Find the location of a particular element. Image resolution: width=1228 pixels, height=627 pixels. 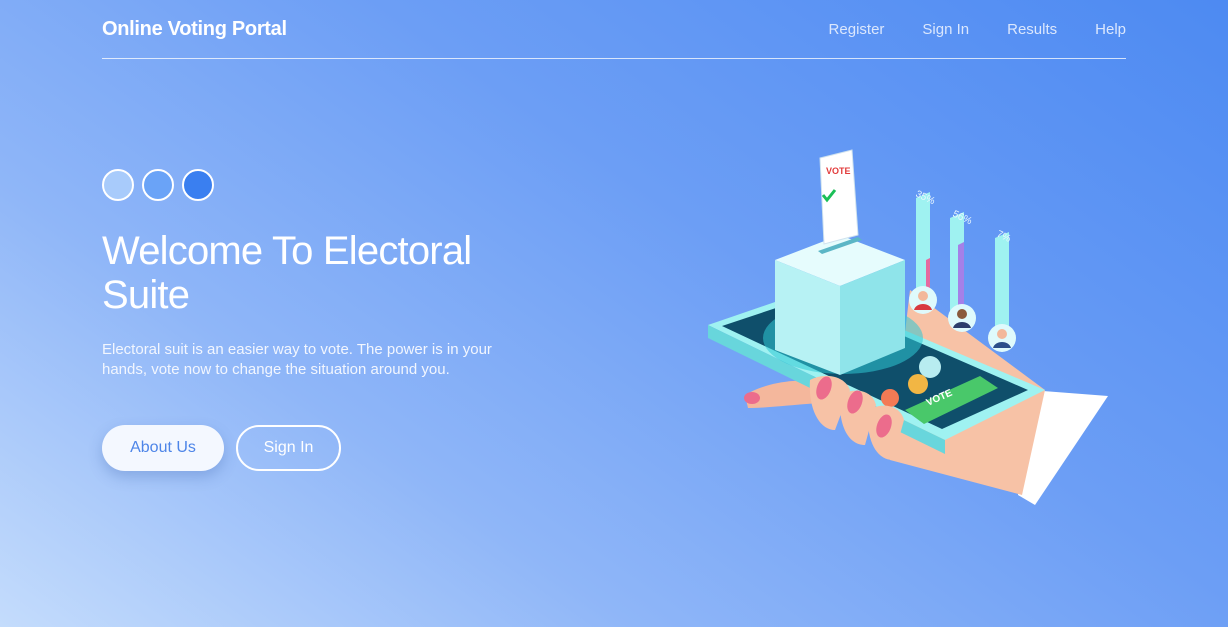

dot-medium is located at coordinates (158, 185).